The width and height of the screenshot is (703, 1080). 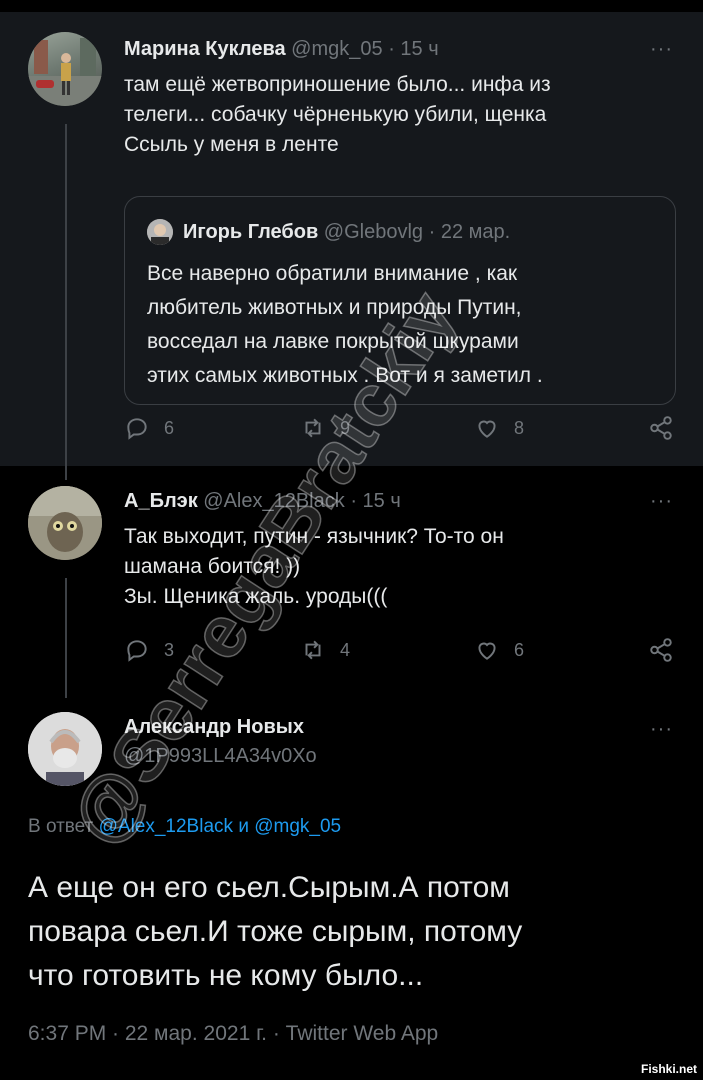 I want to click on author-handle: @1P993LL4A34v0Xo, so click(x=220, y=756).